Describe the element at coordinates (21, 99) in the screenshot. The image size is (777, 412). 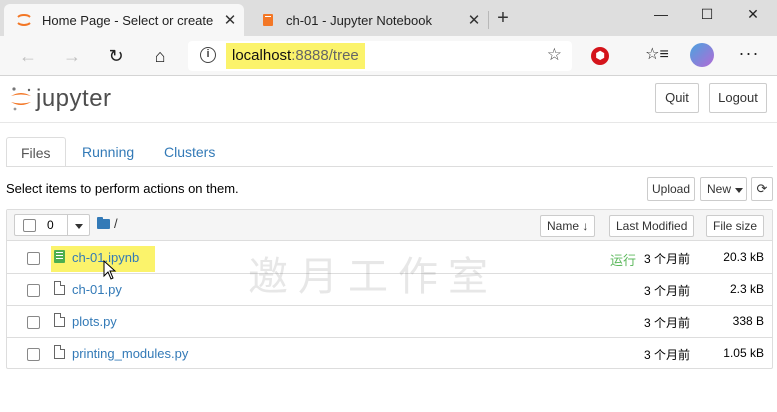
I see `jupyter-logo-icon` at that location.